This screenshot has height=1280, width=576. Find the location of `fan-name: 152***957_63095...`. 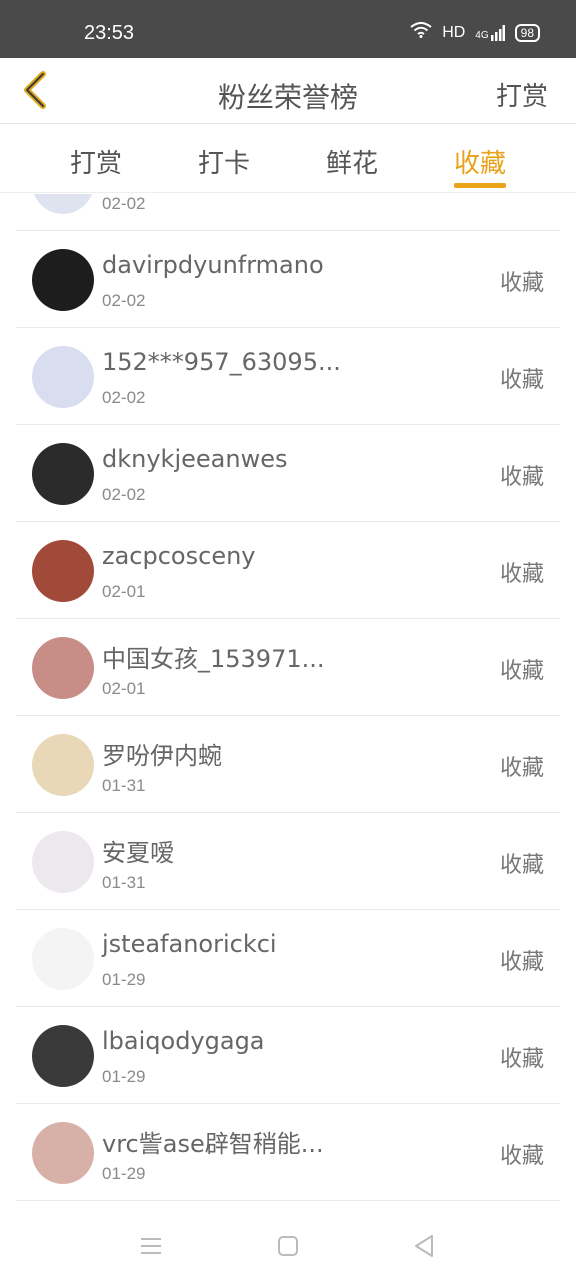

fan-name: 152***957_63095... is located at coordinates (221, 362).